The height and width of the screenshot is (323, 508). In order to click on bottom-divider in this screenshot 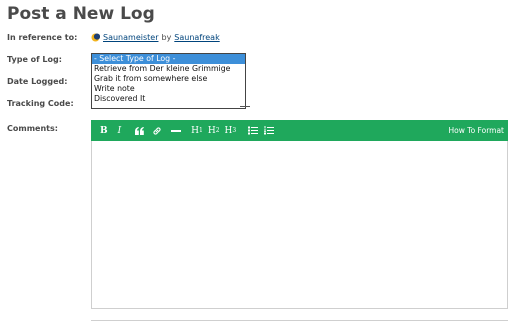, I will do `click(299, 320)`.